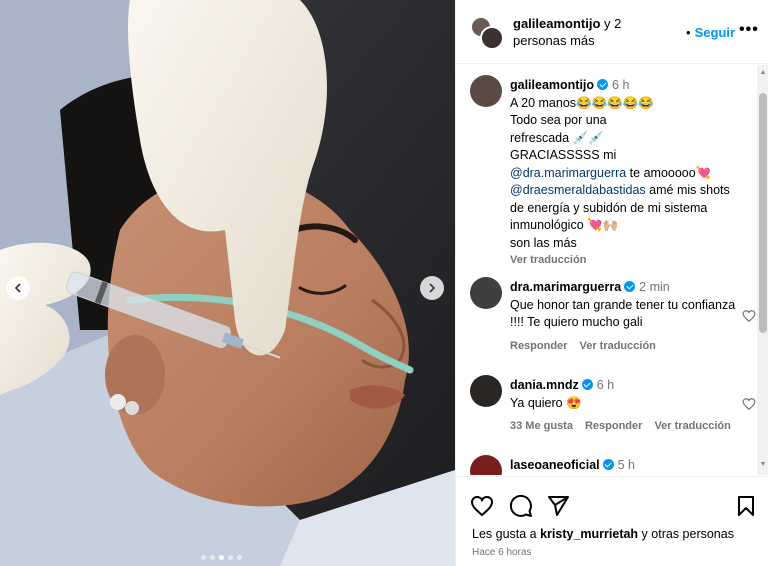  I want to click on mention-link: @dra.marimarguerra, so click(568, 173).